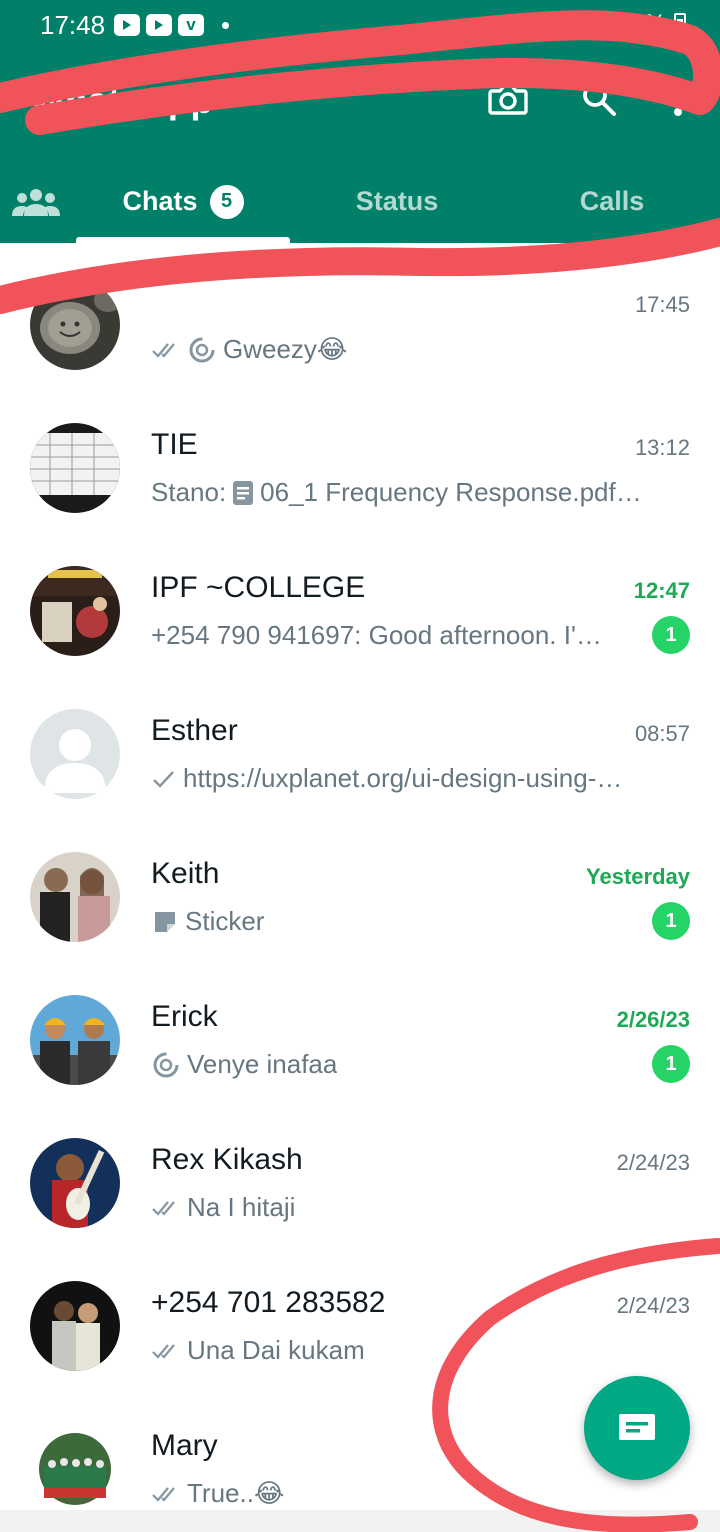 The width and height of the screenshot is (720, 1532). I want to click on chat-name: Rex Kikash, so click(227, 1159).